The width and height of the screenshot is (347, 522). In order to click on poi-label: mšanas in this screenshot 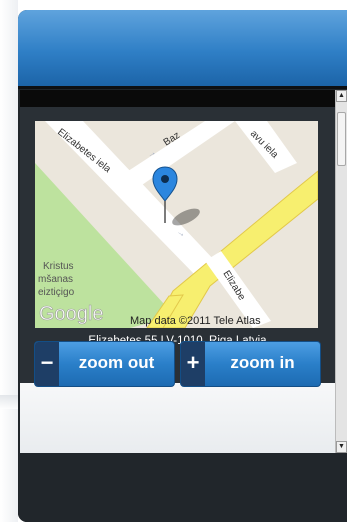, I will do `click(55, 279)`.